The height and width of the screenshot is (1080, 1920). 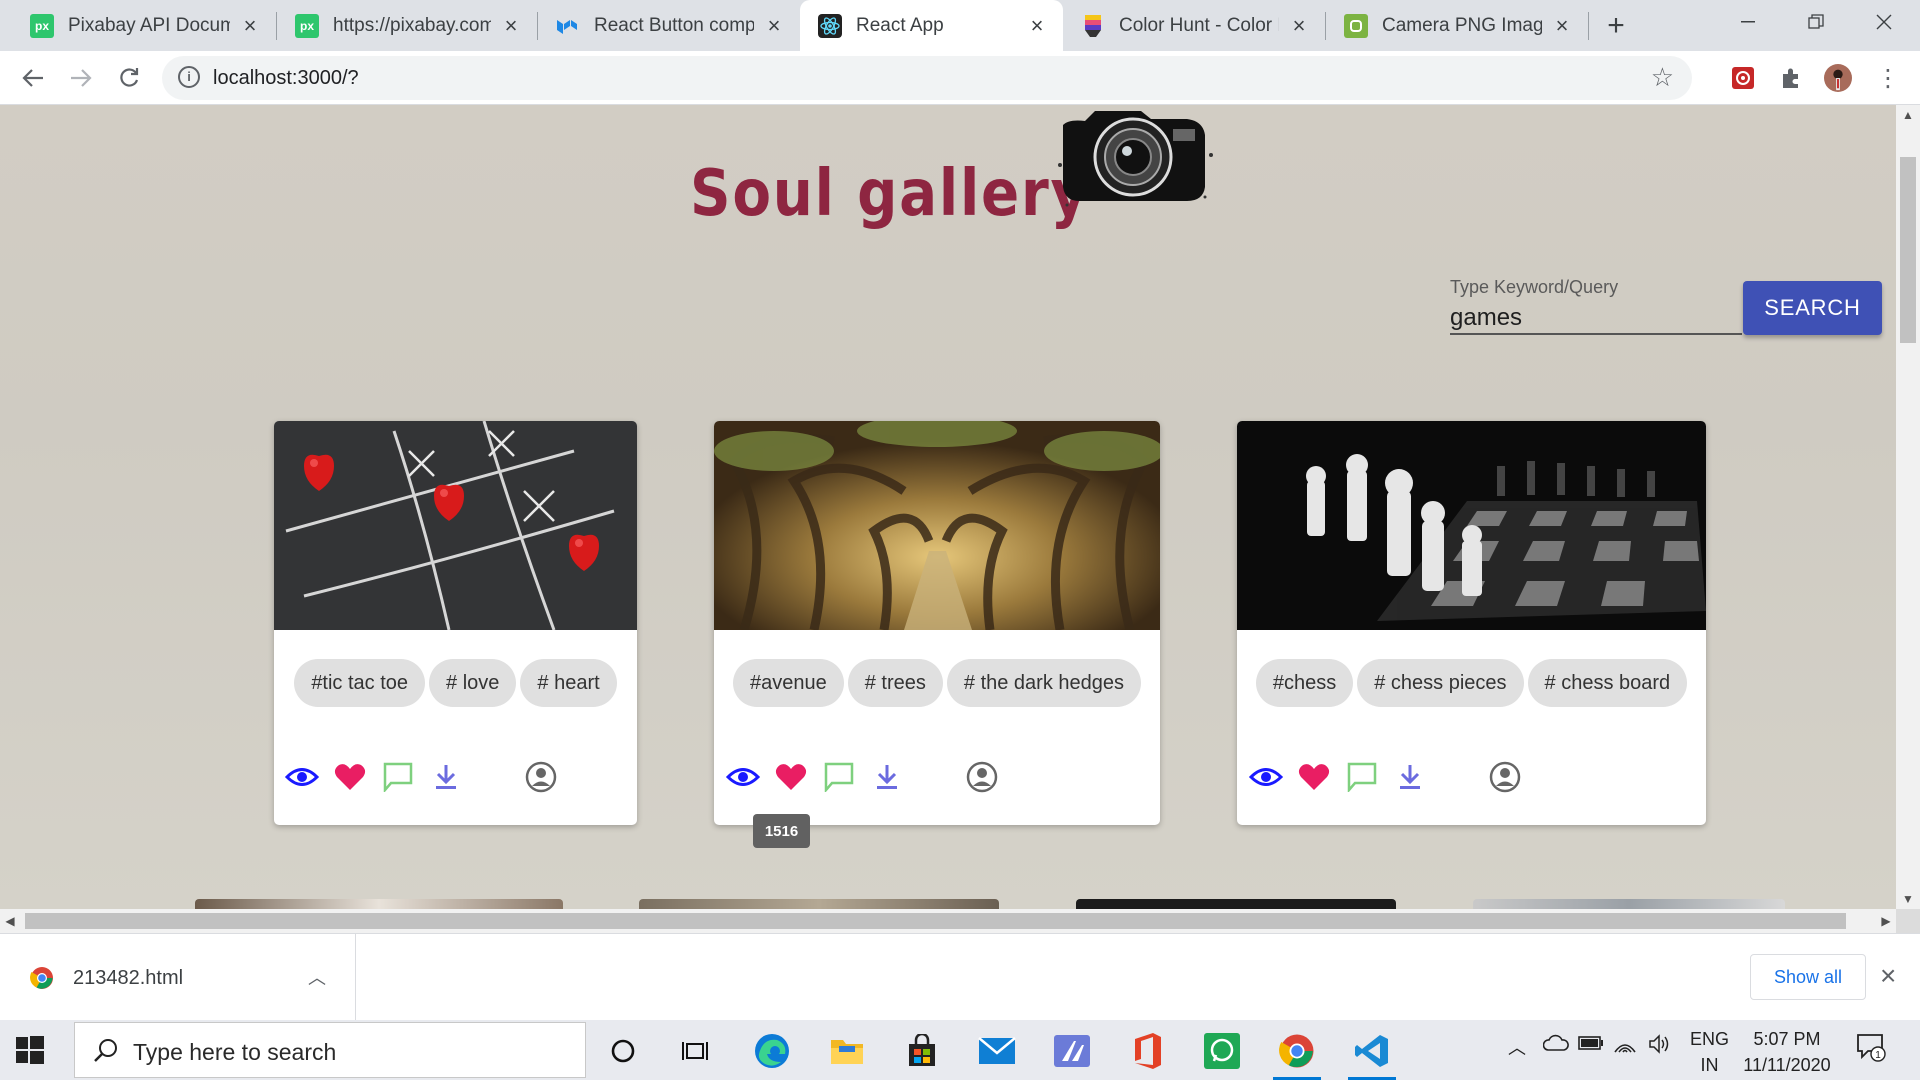 I want to click on vertical-scrollbar: ▲ ▼, so click(x=1908, y=507).